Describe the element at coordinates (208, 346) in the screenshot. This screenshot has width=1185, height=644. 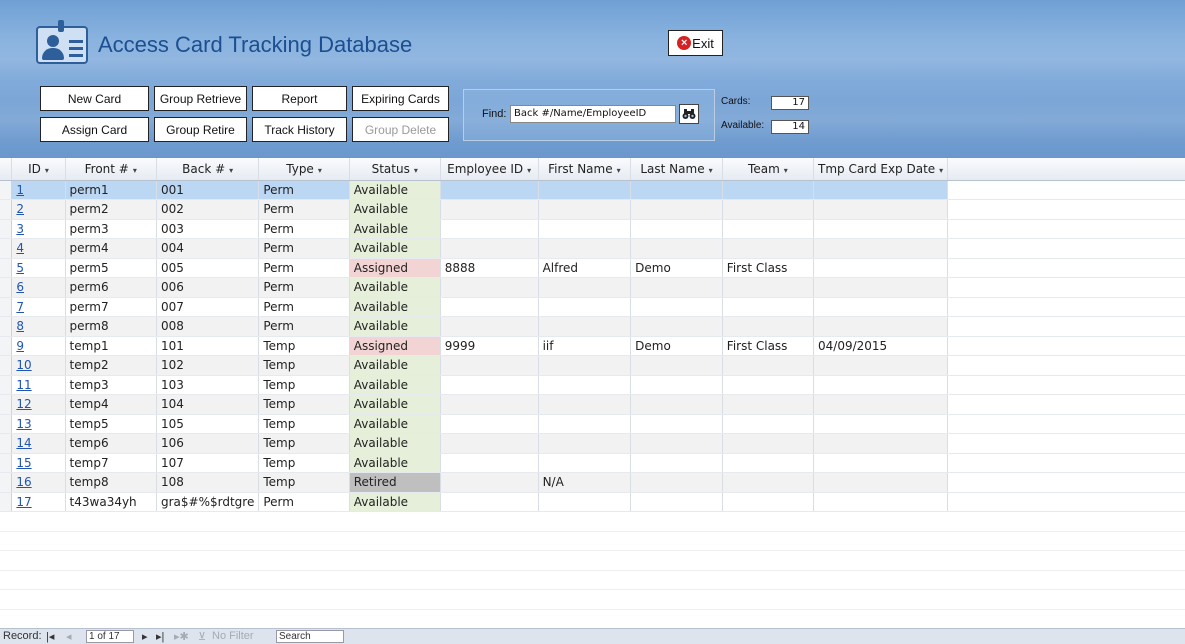
I see `back-number-cell: 101` at that location.